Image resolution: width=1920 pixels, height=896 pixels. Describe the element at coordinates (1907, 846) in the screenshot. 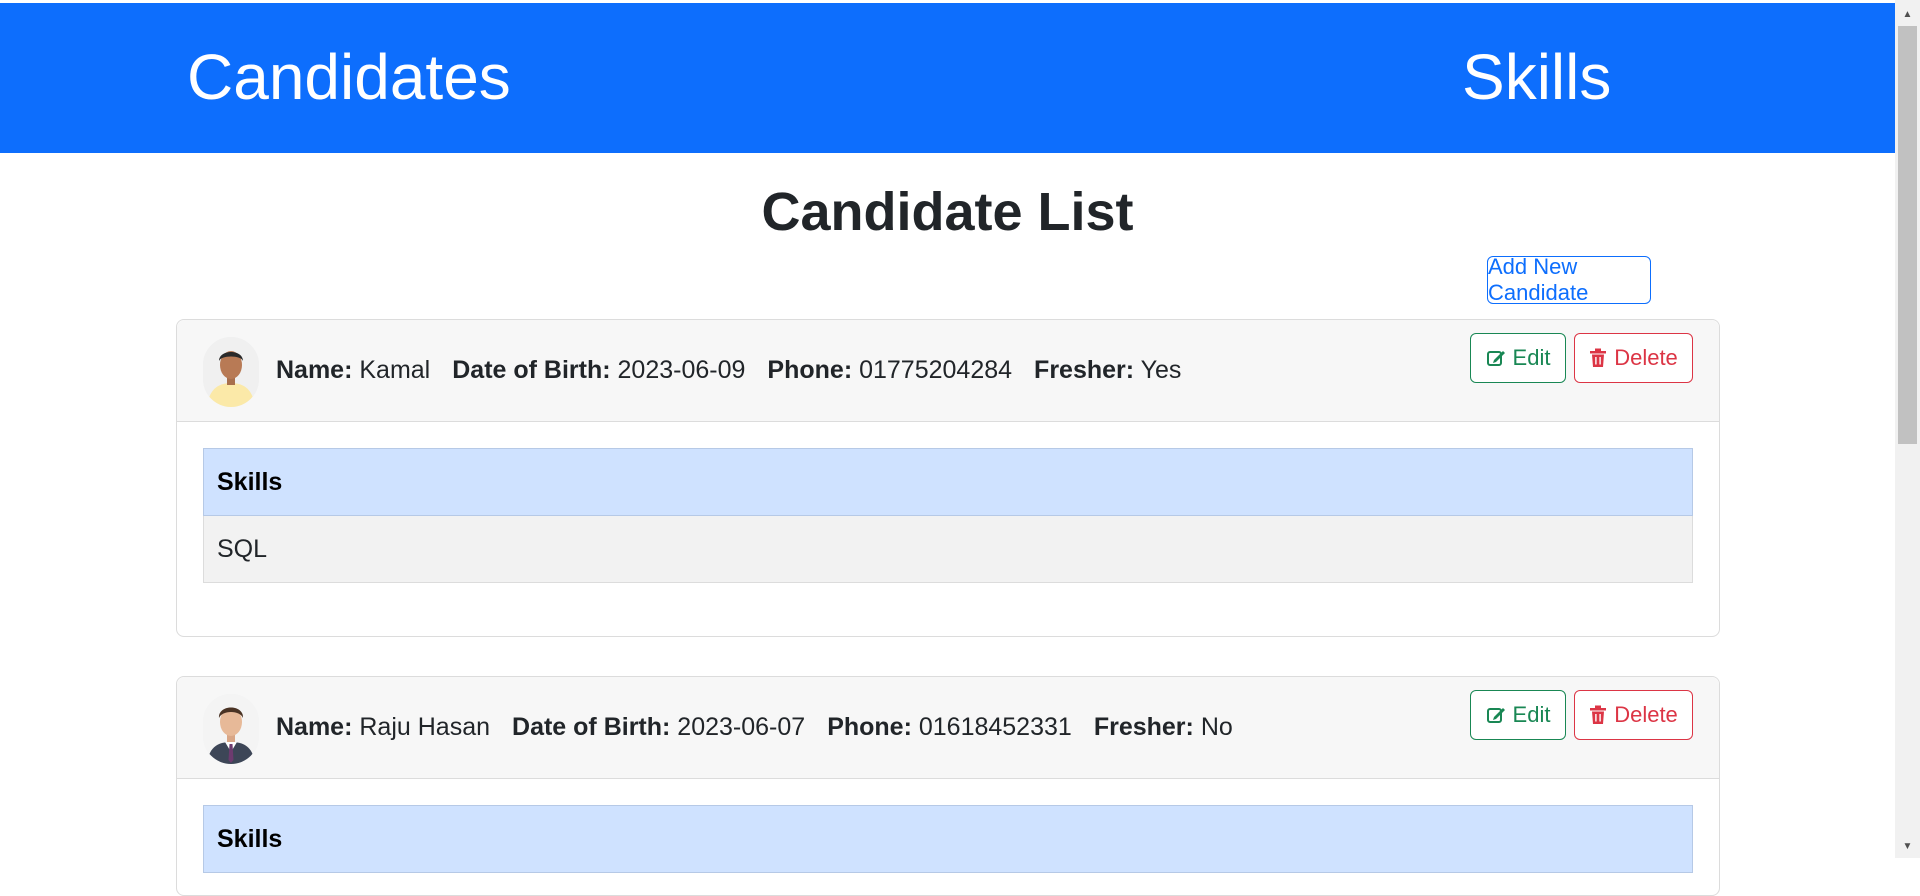

I see `scroll-down-arrow-icon: ▼` at that location.